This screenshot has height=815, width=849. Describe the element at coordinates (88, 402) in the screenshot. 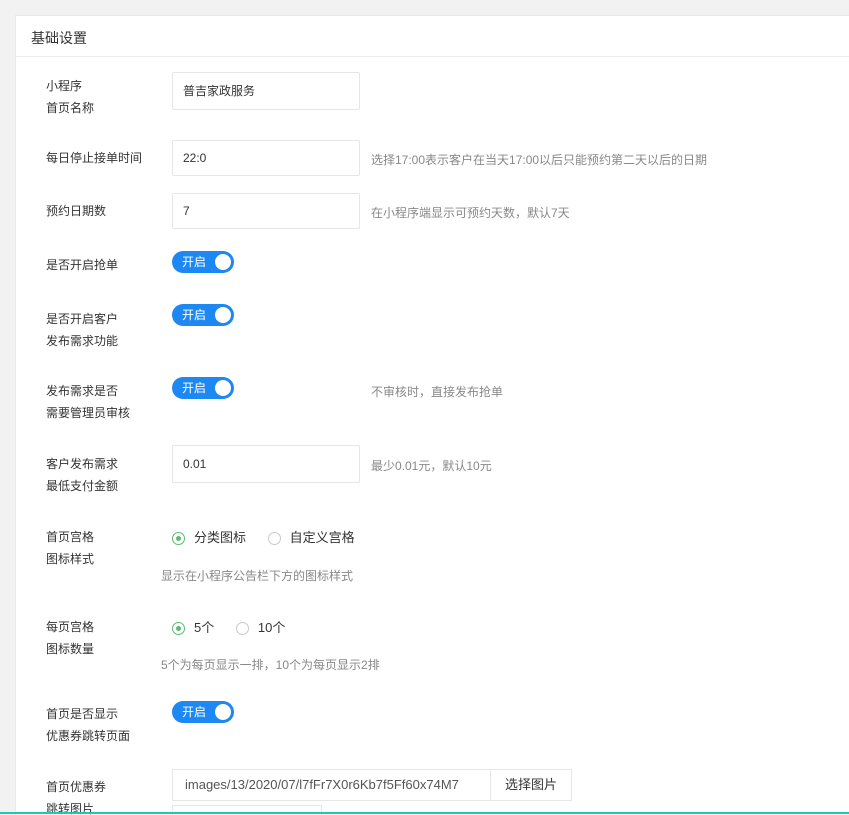

I see `label-admin-review: 发布需求是否 需要管理员审核` at that location.